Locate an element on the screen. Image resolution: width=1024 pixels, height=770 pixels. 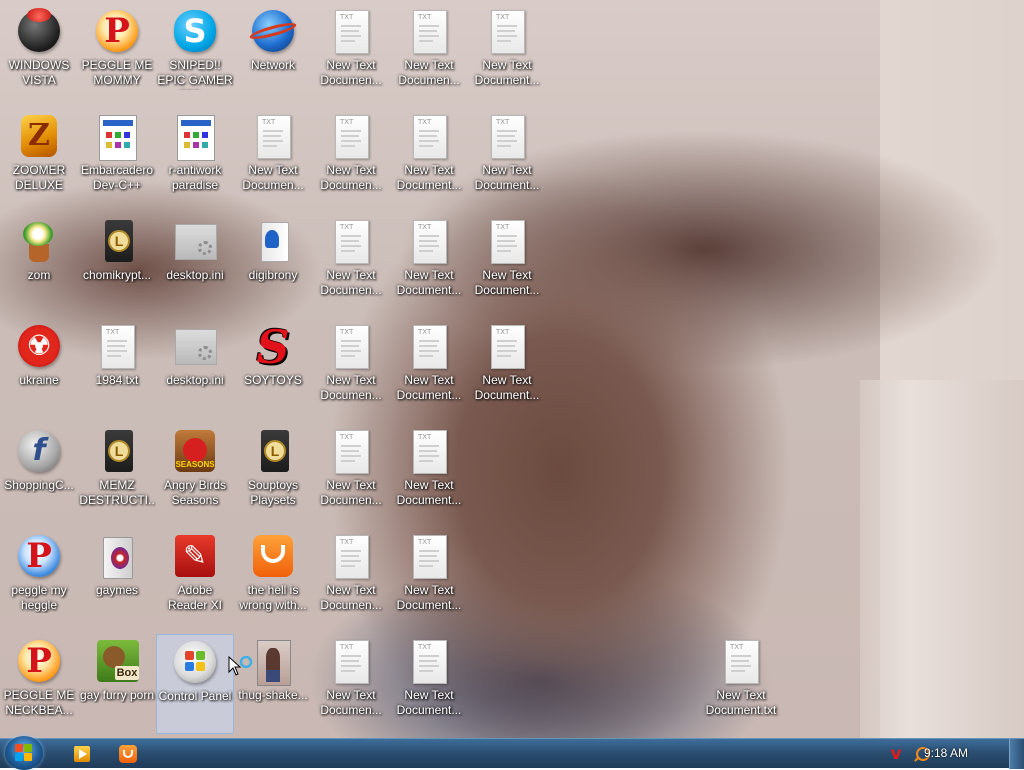
desktop-icon-ukraine: ☢ ukraine is located at coordinates (39, 369).